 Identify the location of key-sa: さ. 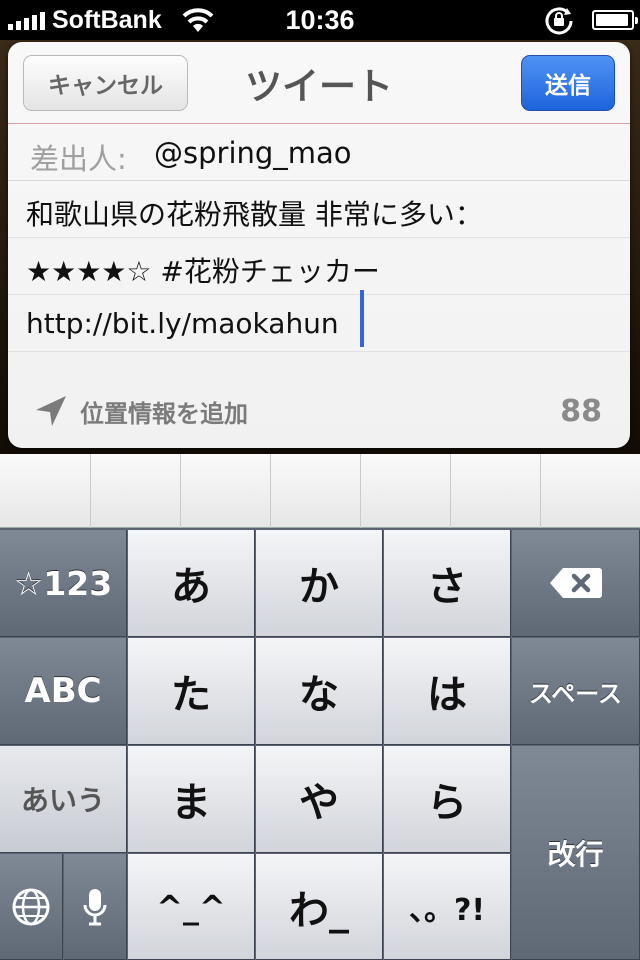
(447, 583).